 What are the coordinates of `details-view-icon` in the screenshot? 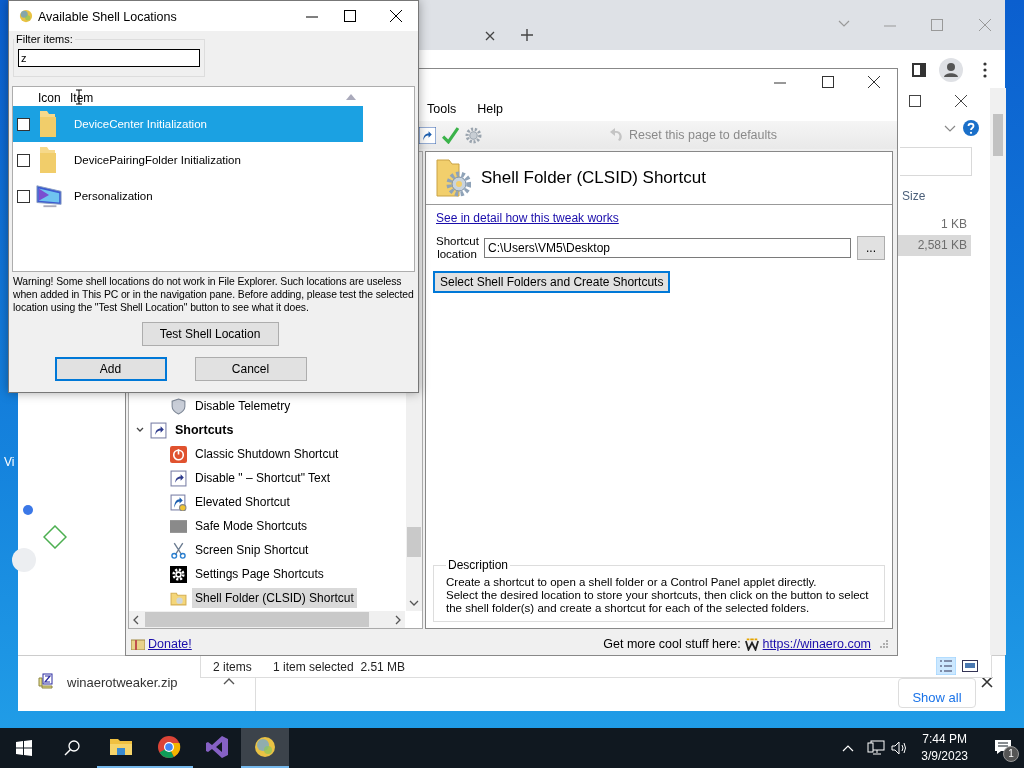 It's located at (946, 666).